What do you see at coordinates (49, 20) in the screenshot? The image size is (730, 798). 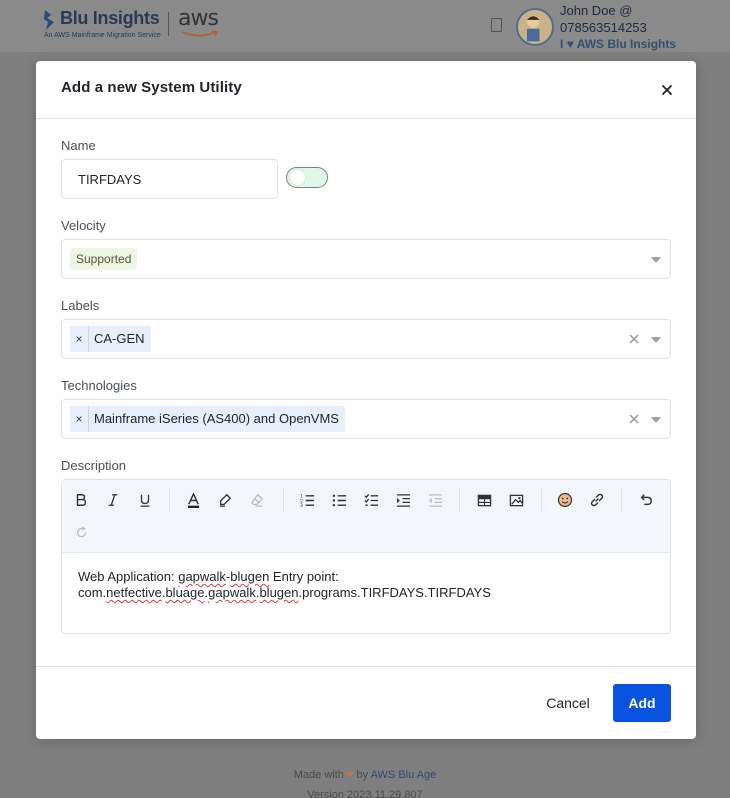 I see `blu-insights-logo-icon` at bounding box center [49, 20].